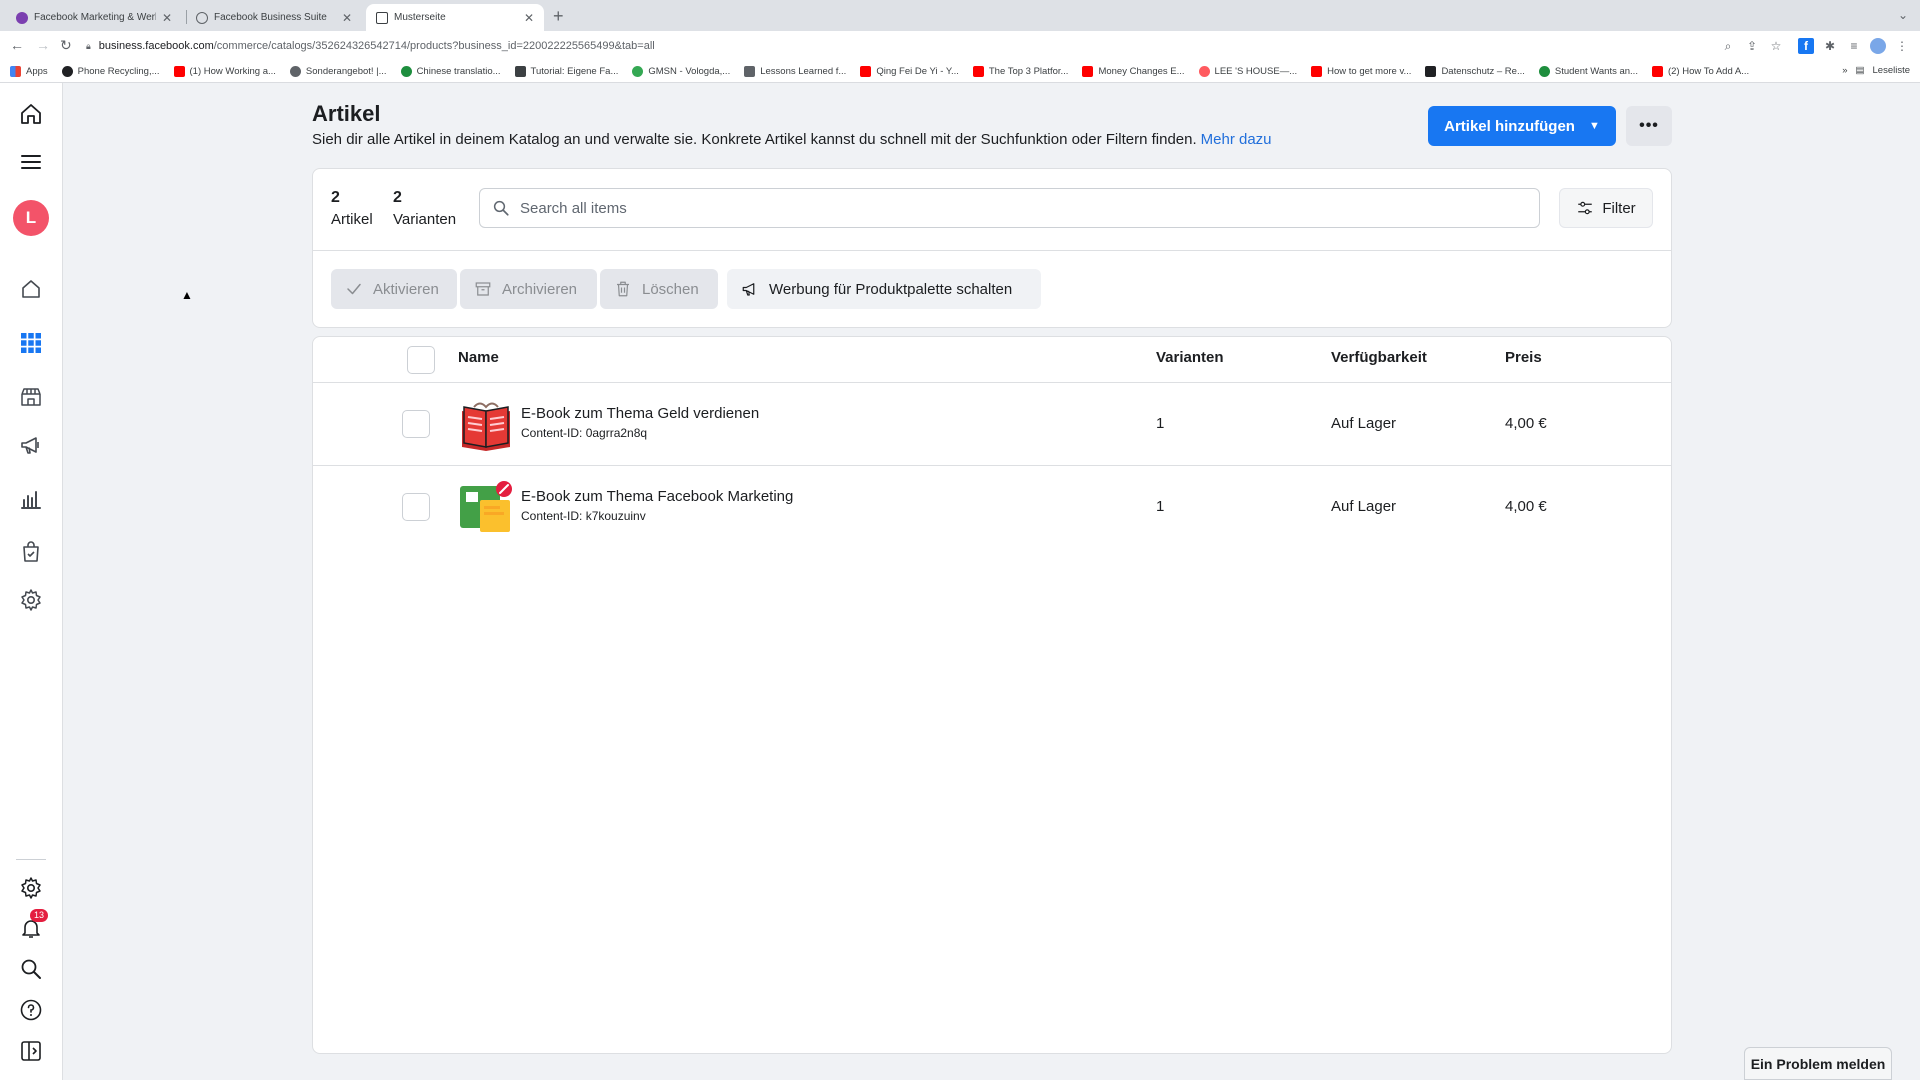 This screenshot has width=1920, height=1080. What do you see at coordinates (1619, 208) in the screenshot?
I see `filter-label: Filter` at bounding box center [1619, 208].